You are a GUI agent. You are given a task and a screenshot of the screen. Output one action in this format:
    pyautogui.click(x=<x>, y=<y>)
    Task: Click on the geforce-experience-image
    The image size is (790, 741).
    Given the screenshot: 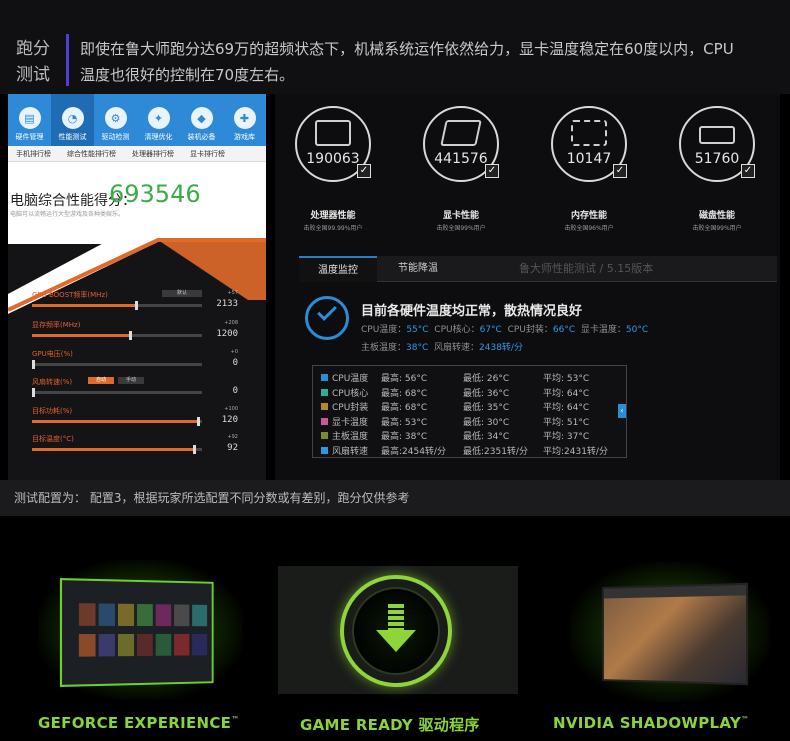 What is the action you would take?
    pyautogui.click(x=136, y=632)
    